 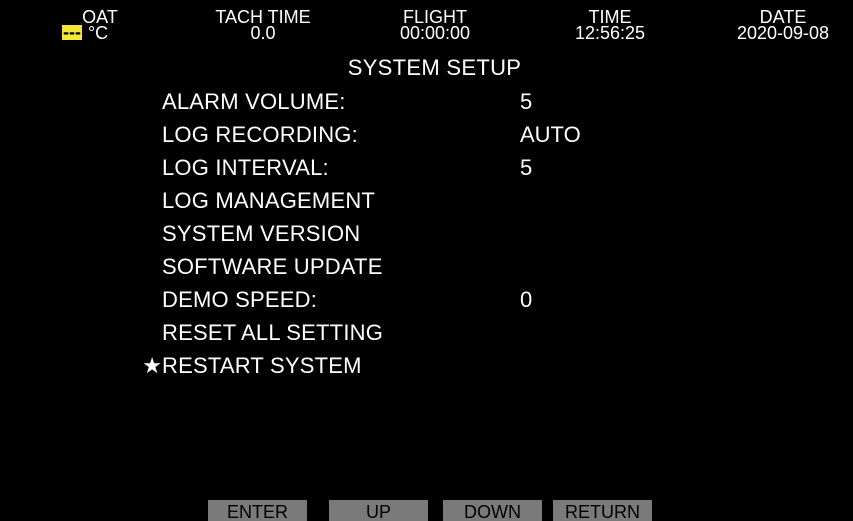 What do you see at coordinates (435, 33) in the screenshot?
I see `flight-value: 00:00:00` at bounding box center [435, 33].